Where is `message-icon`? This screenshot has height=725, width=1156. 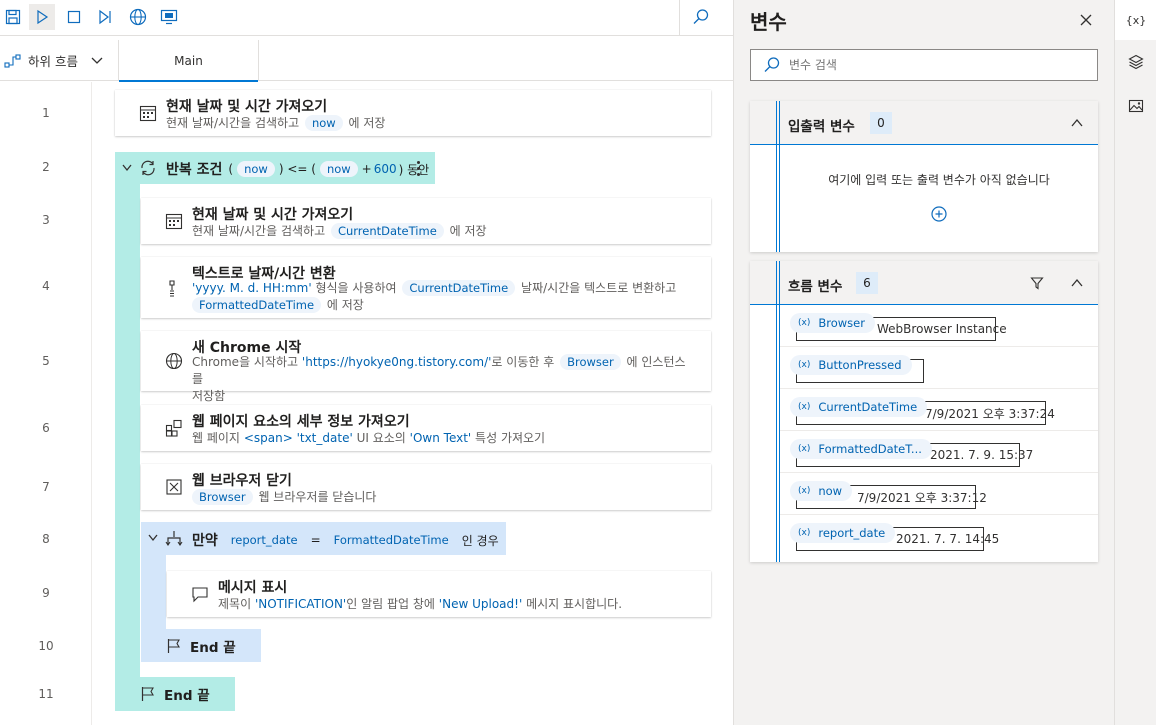
message-icon is located at coordinates (200, 595).